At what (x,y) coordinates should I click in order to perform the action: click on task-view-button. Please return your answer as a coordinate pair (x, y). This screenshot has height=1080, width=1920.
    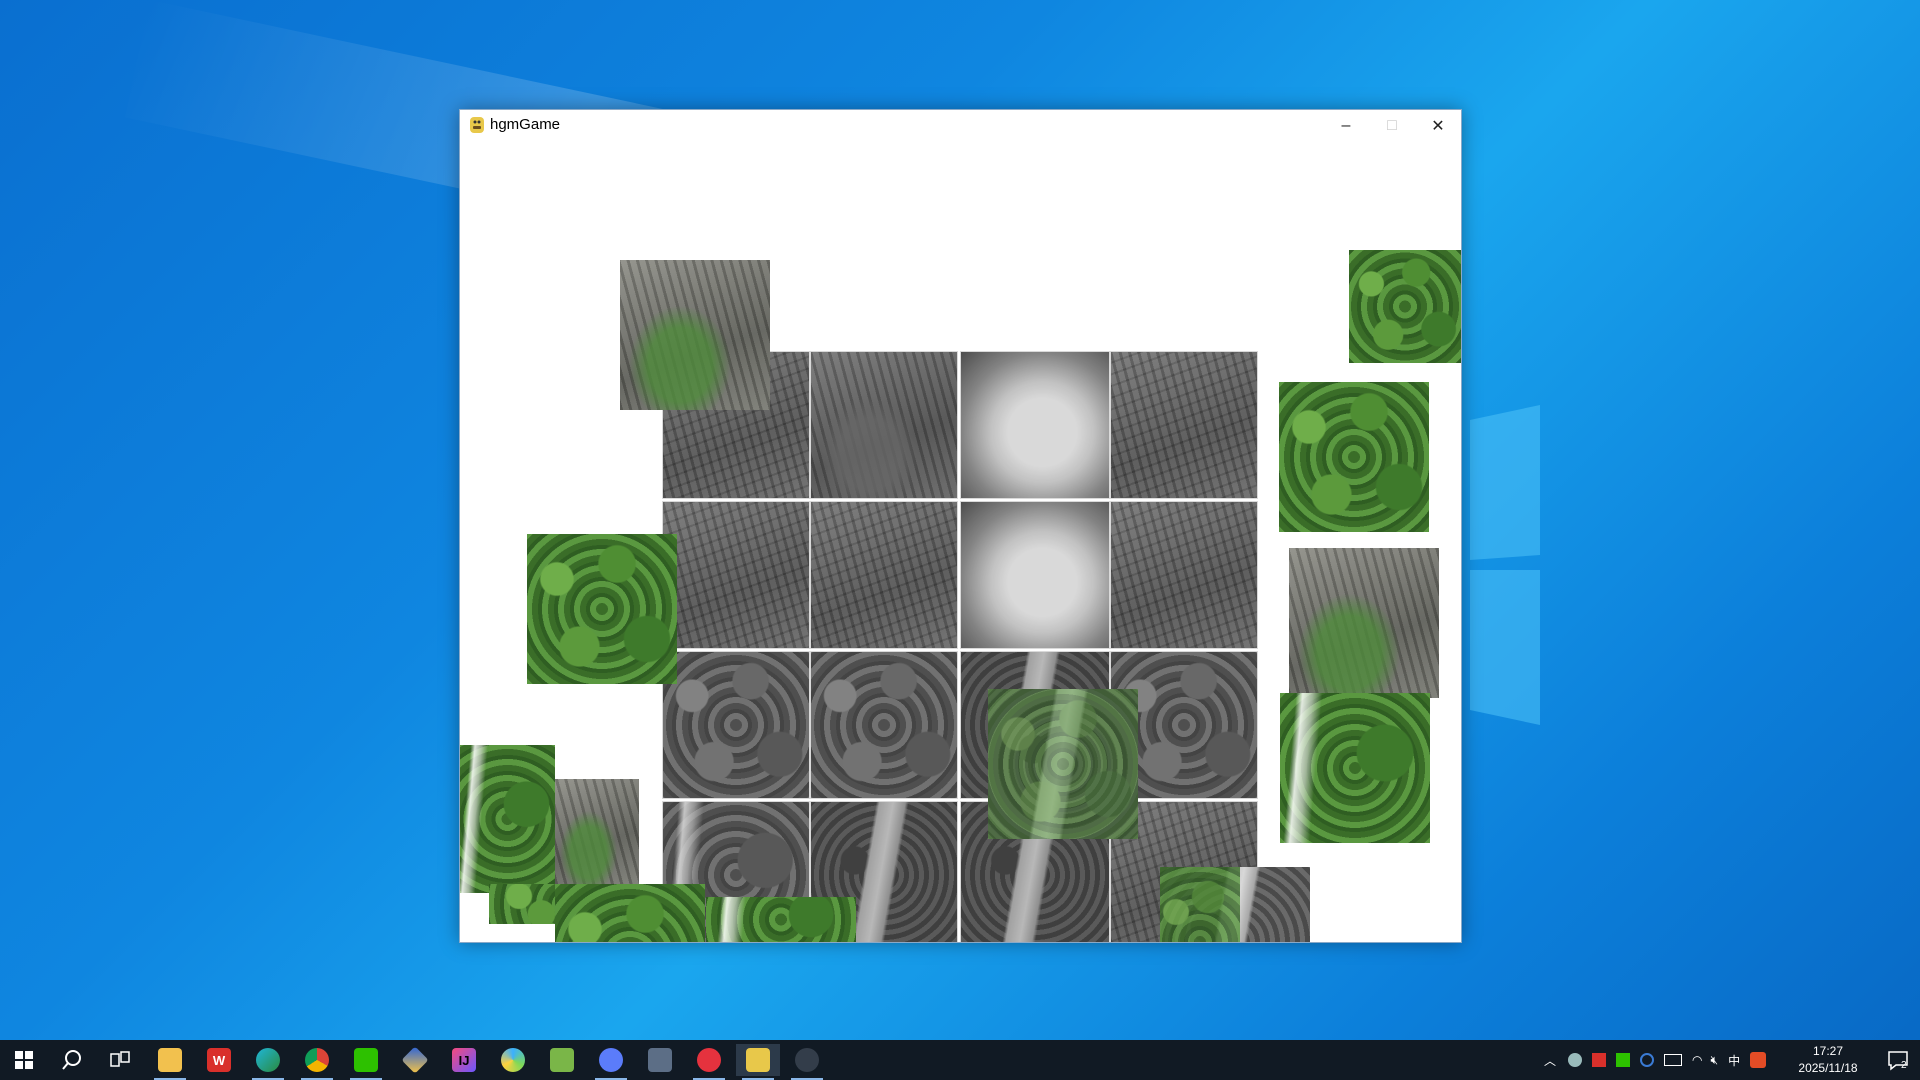
    Looking at the image, I should click on (120, 1060).